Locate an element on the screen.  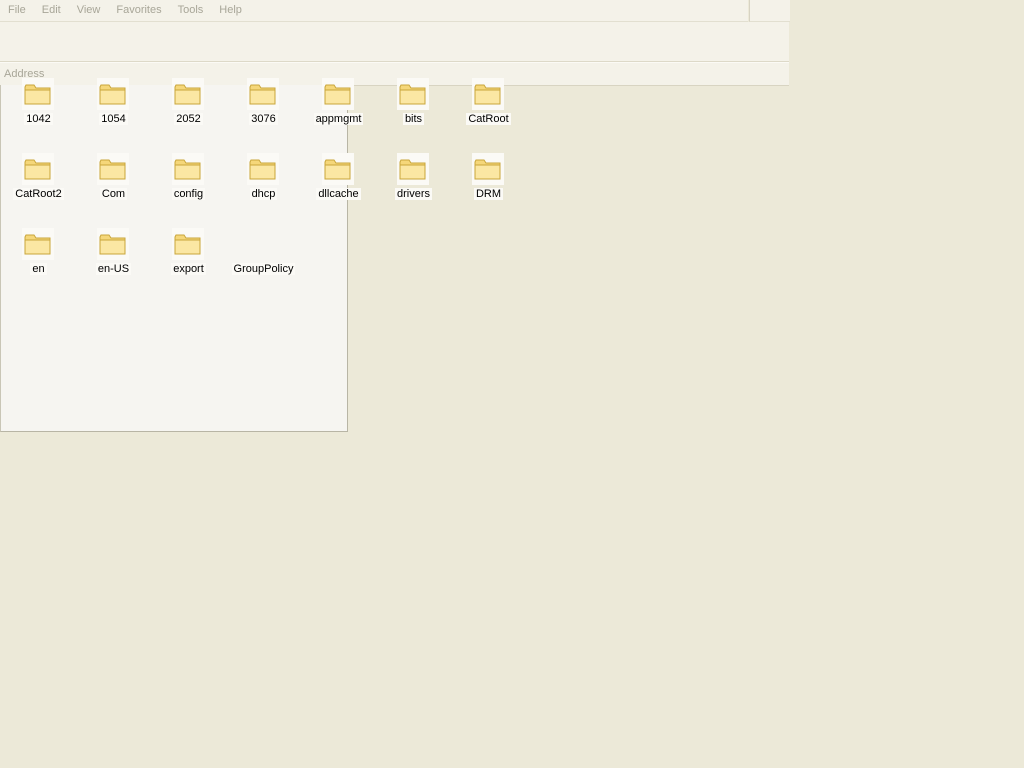
folder-item: Com is located at coordinates (112, 188).